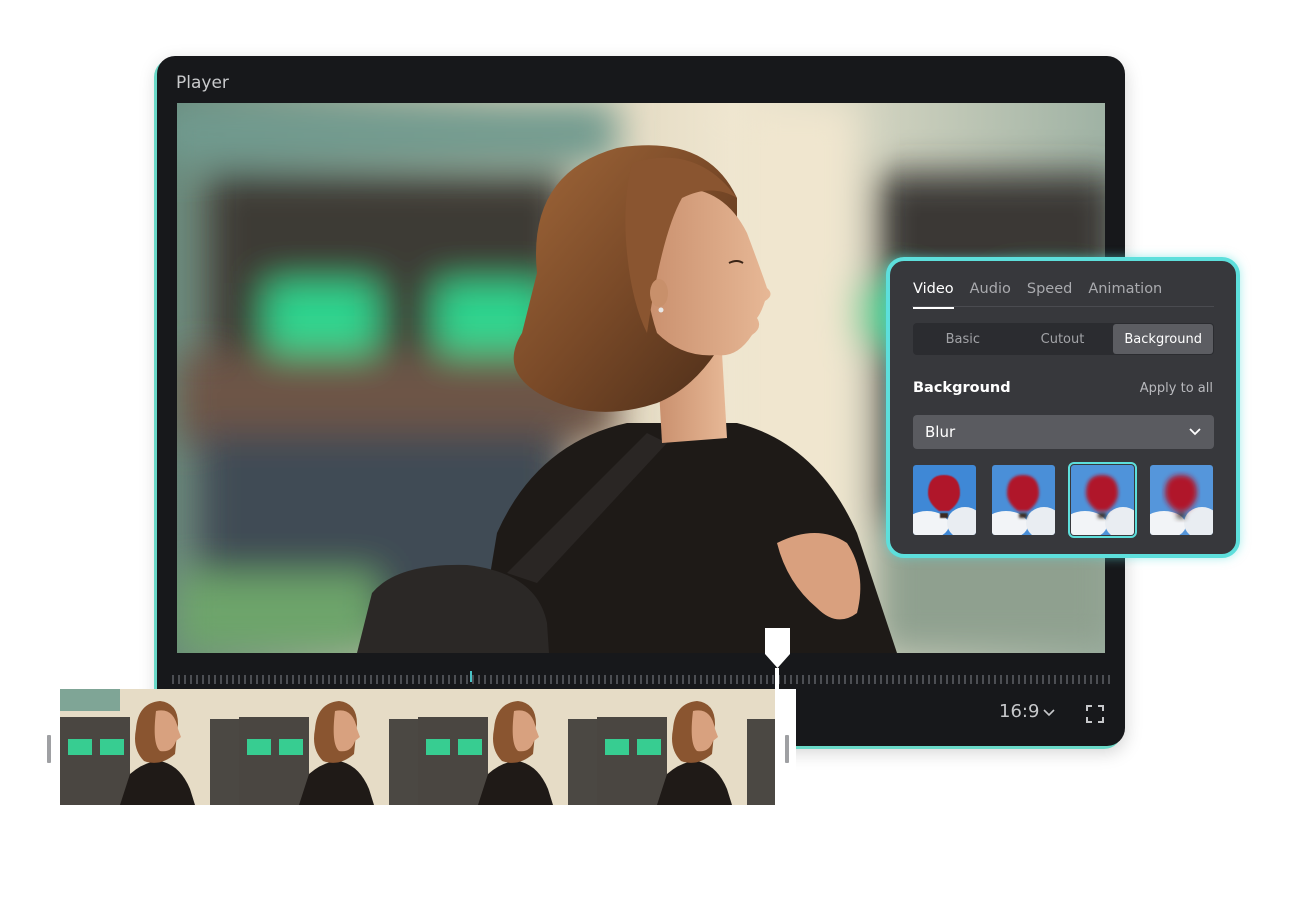 The image size is (1292, 911). What do you see at coordinates (1049, 295) in the screenshot?
I see `tab-speed: Speed` at bounding box center [1049, 295].